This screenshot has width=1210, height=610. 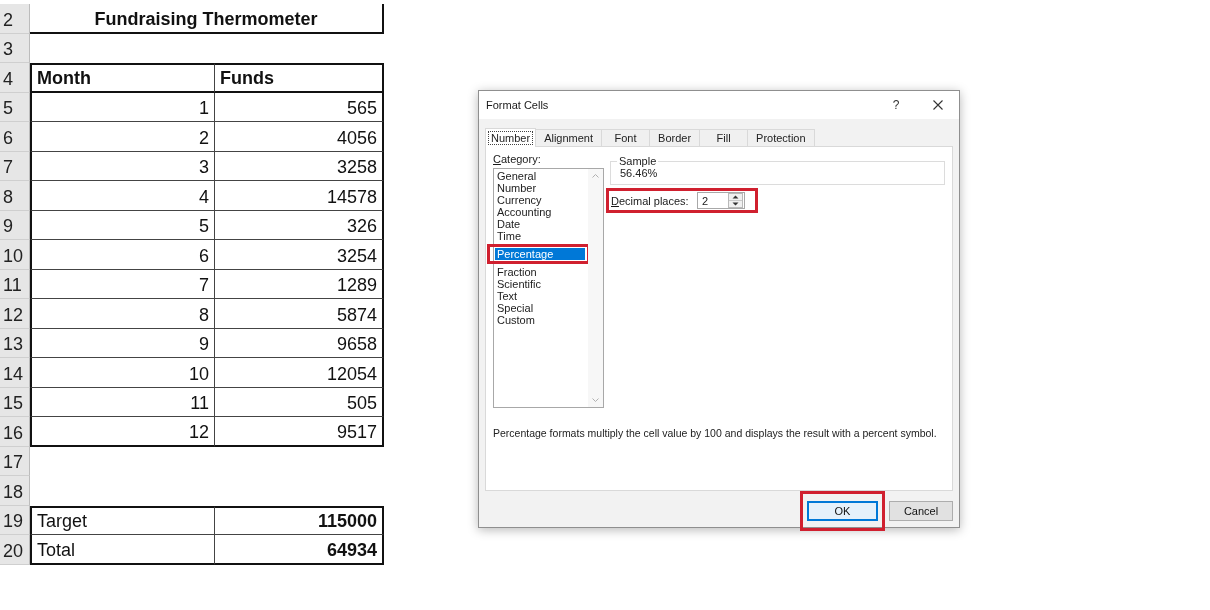 I want to click on row-number: 5, so click(x=15, y=107).